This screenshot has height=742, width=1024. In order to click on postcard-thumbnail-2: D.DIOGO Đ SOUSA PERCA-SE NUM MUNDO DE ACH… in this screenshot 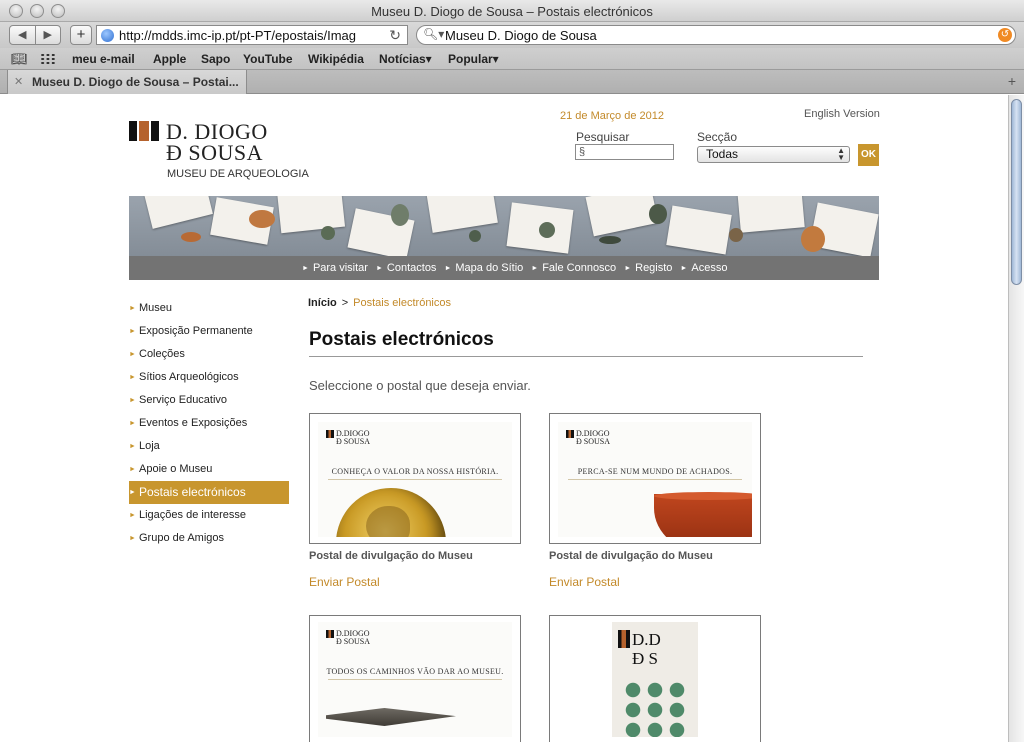, I will do `click(655, 478)`.